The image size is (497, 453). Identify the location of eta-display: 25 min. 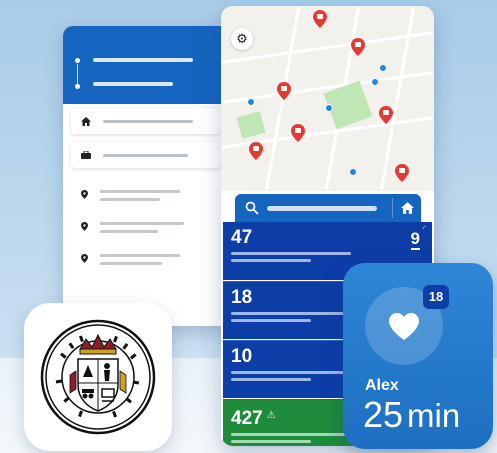
(411, 415).